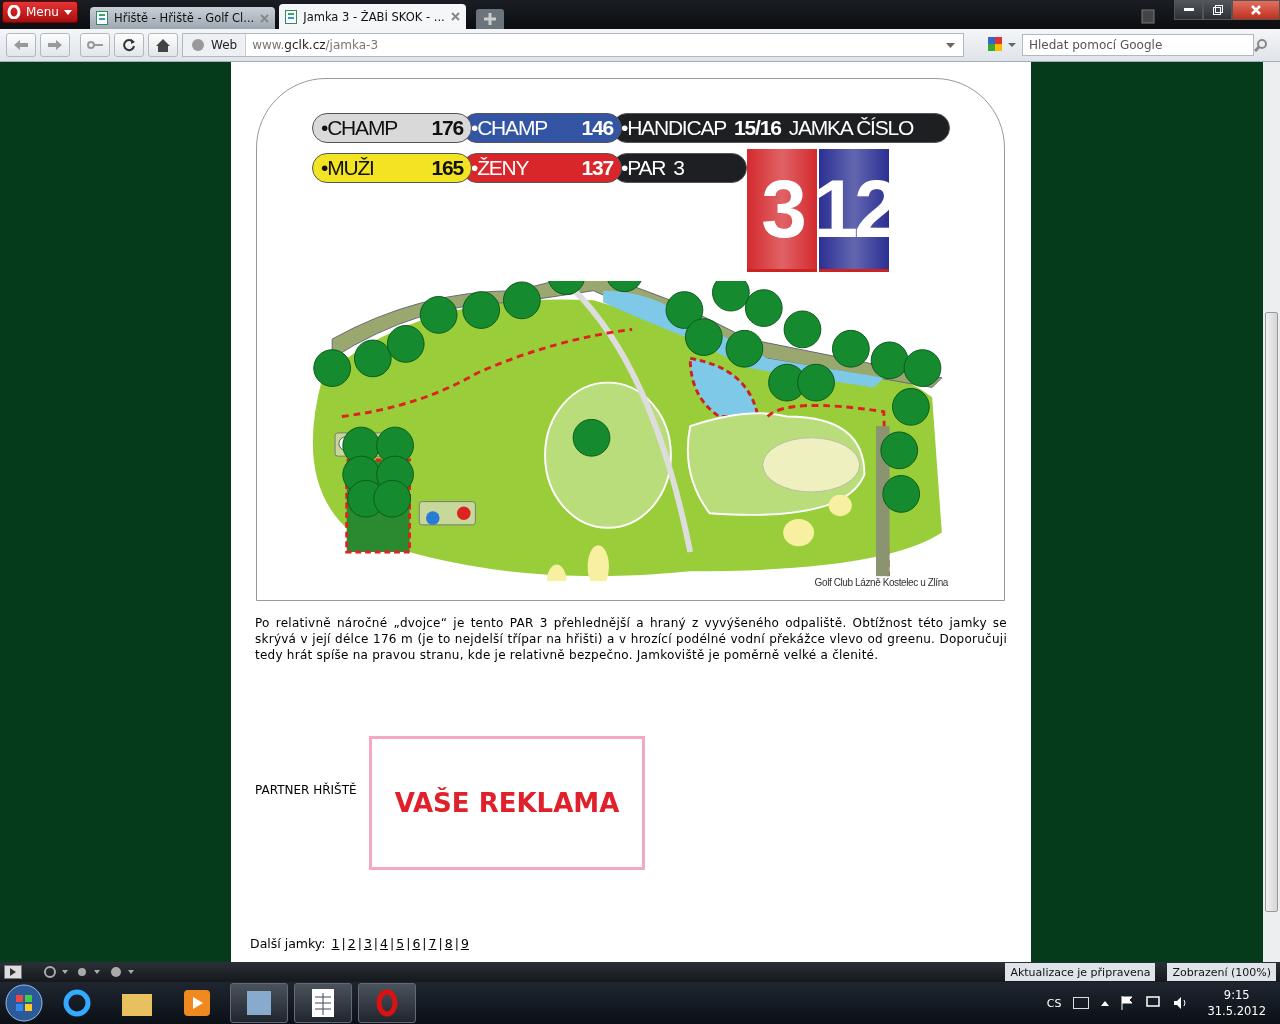  What do you see at coordinates (1003, 45) in the screenshot?
I see `google-logo-icon` at bounding box center [1003, 45].